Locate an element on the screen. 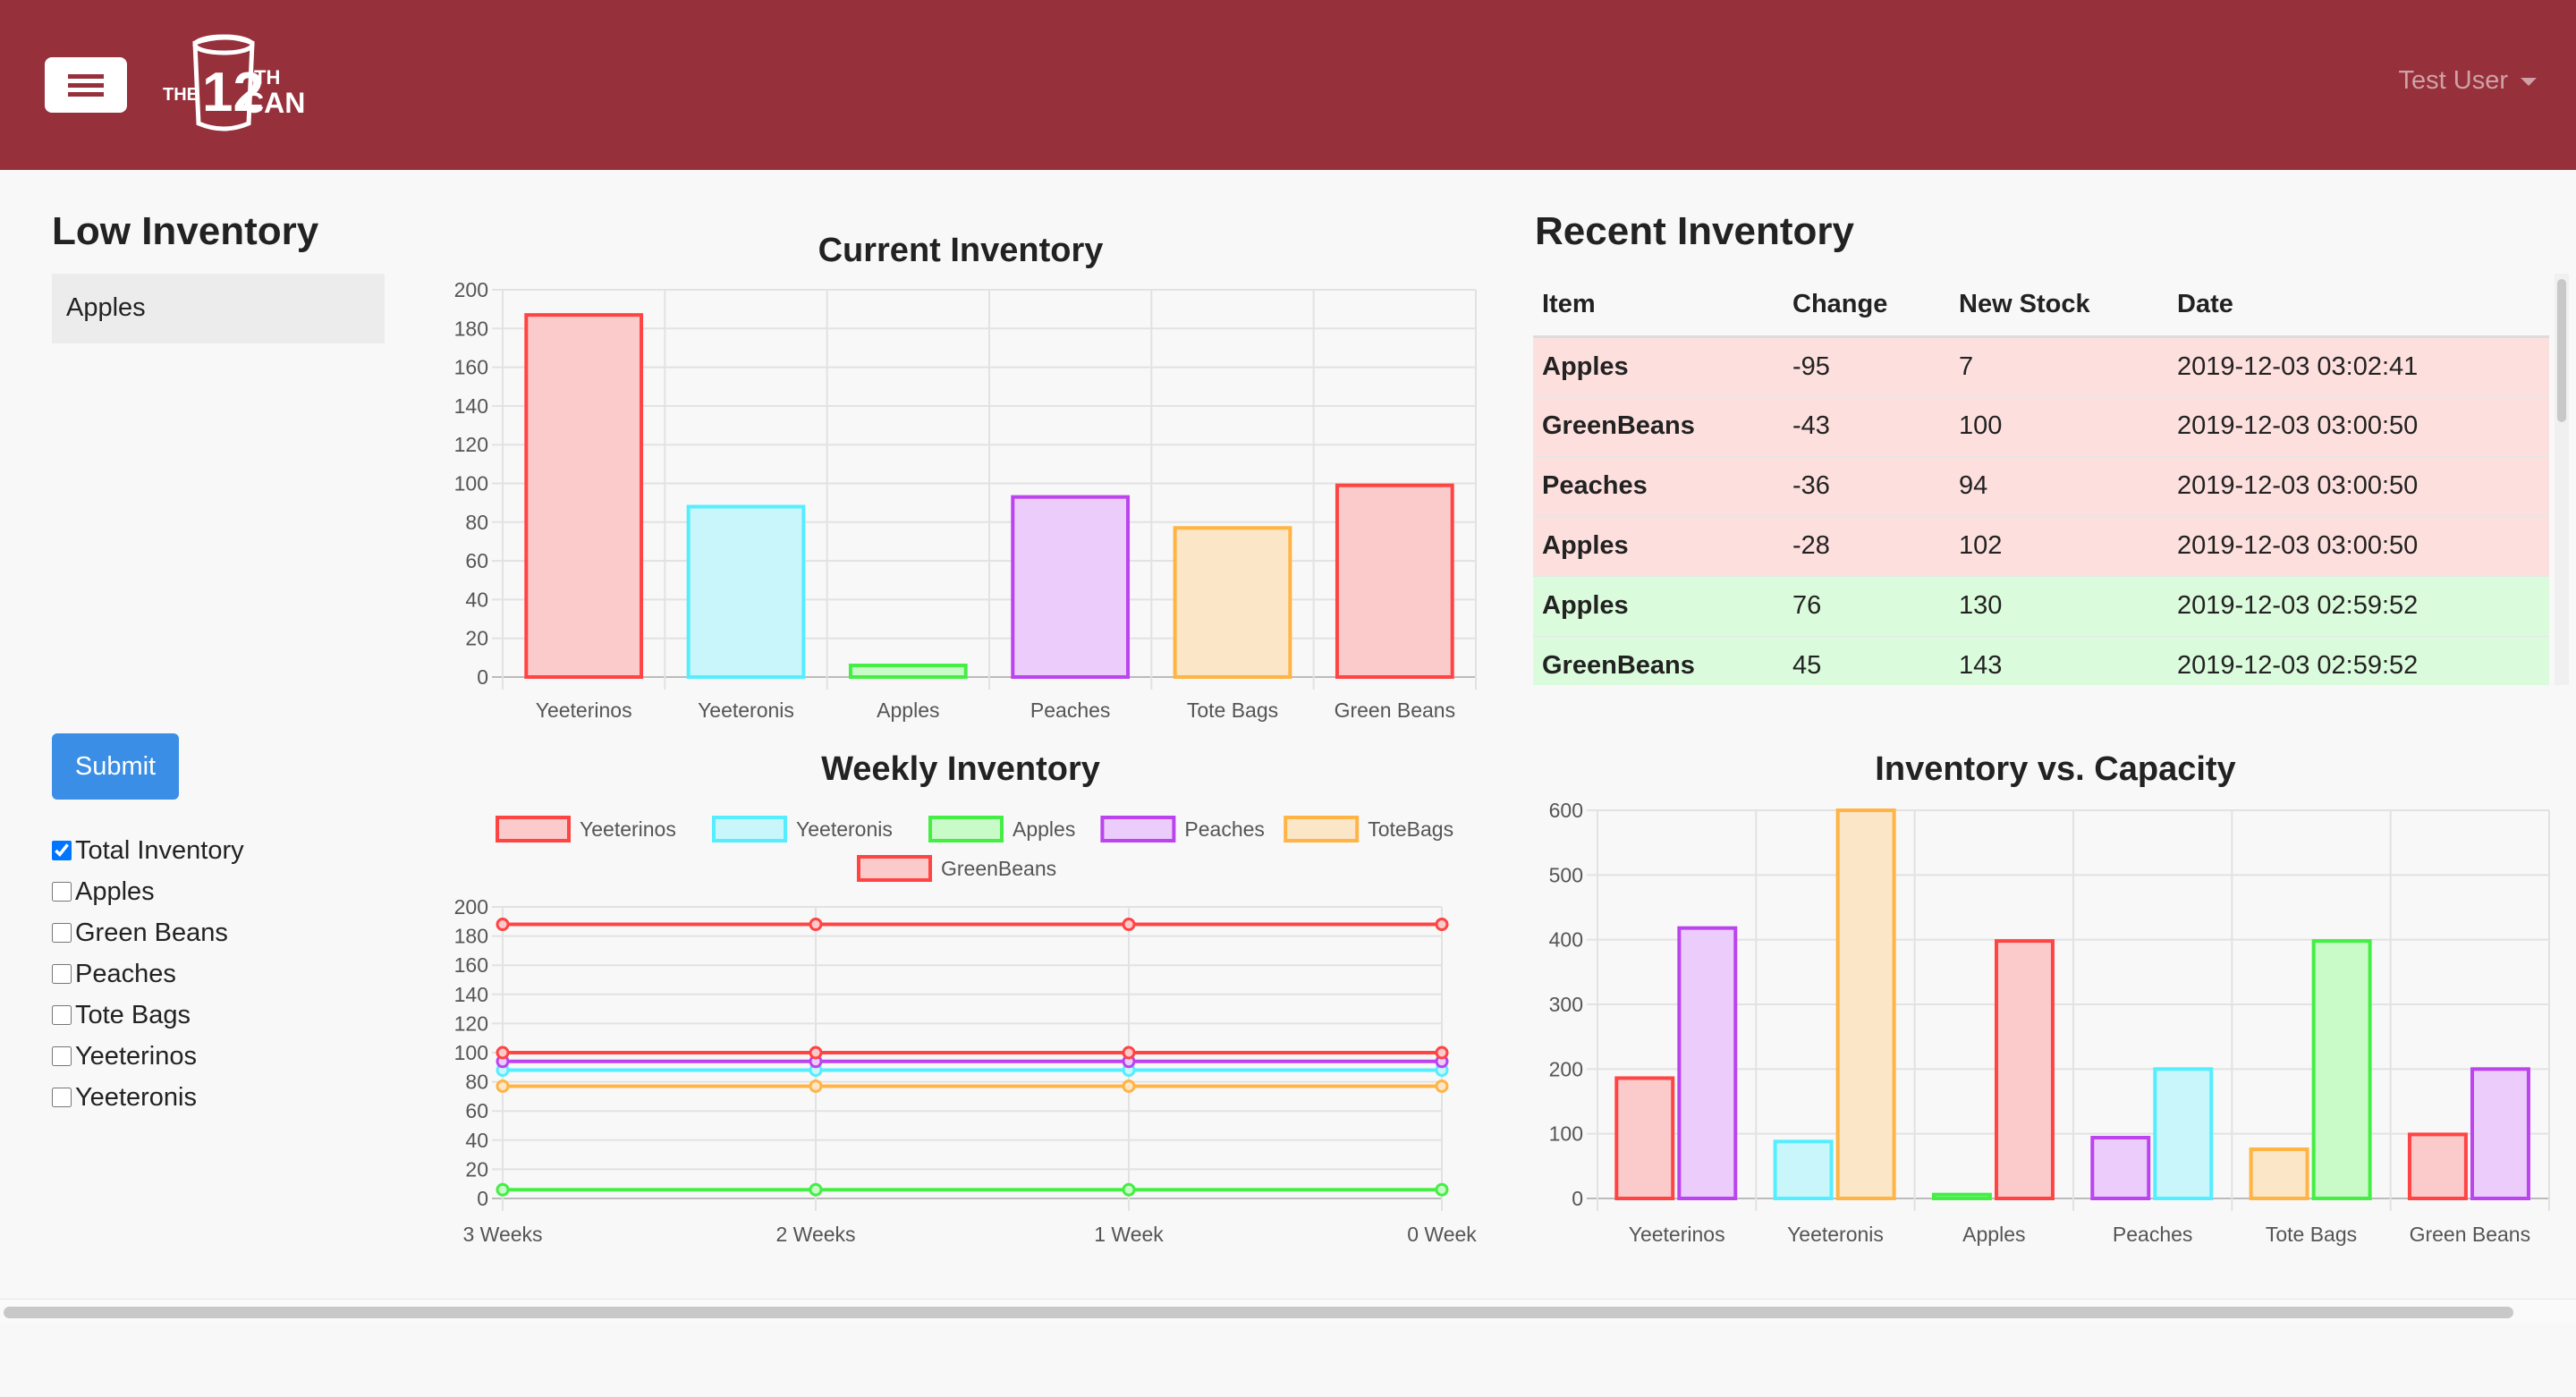 Image resolution: width=2576 pixels, height=1397 pixels. chart-title: Weekly Inventory is located at coordinates (960, 769).